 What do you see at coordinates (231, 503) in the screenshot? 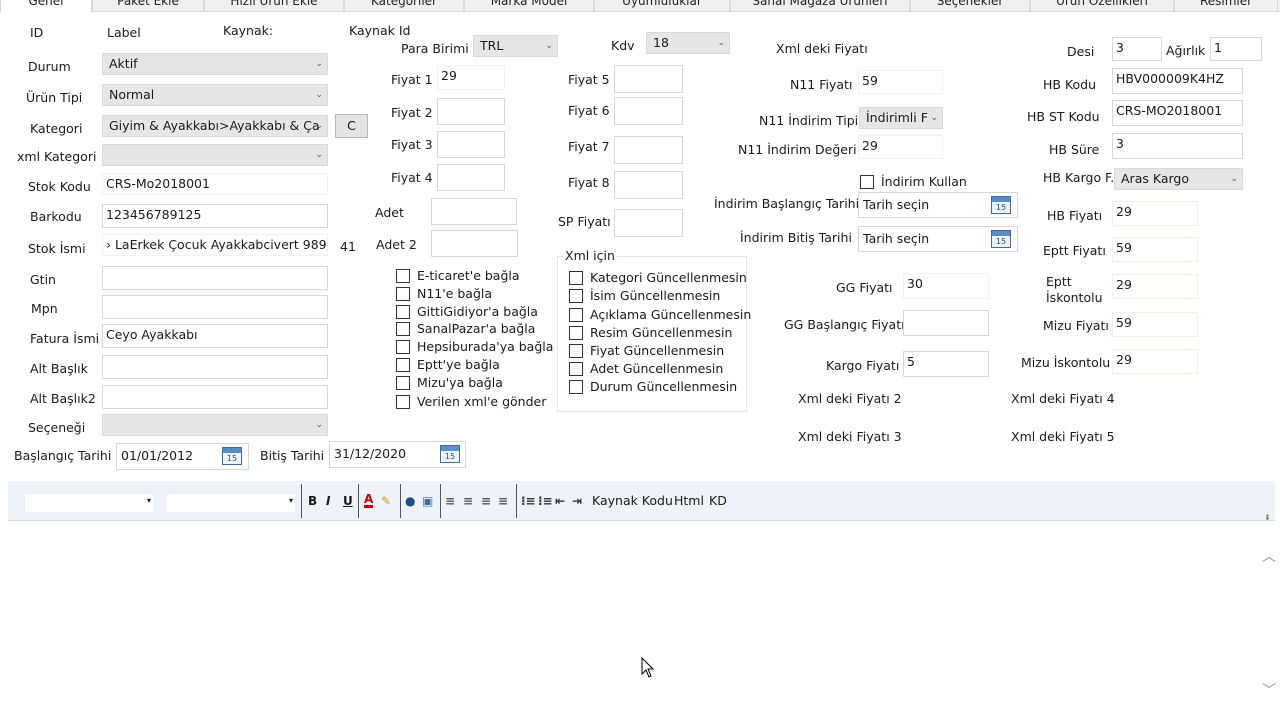
I see `font-size-select: ▾` at bounding box center [231, 503].